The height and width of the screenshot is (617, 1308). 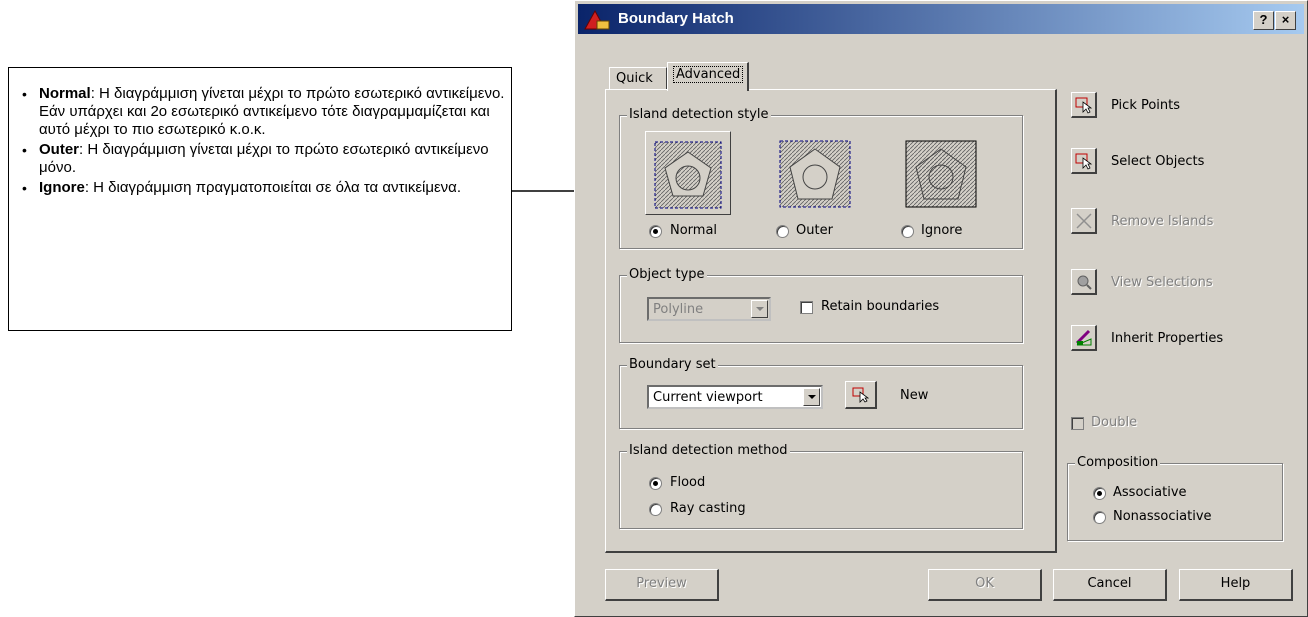 What do you see at coordinates (1263, 20) in the screenshot?
I see `help-title-button: ?` at bounding box center [1263, 20].